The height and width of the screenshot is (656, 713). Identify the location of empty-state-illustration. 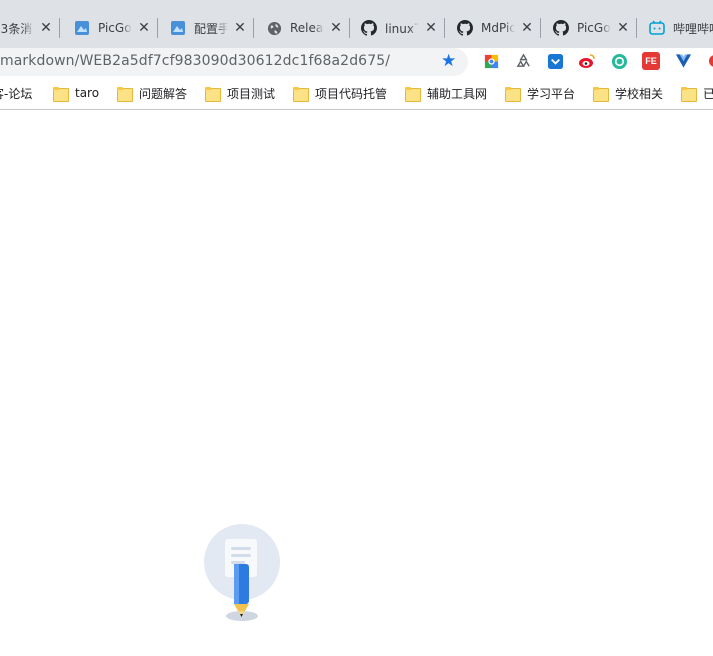
(242, 573).